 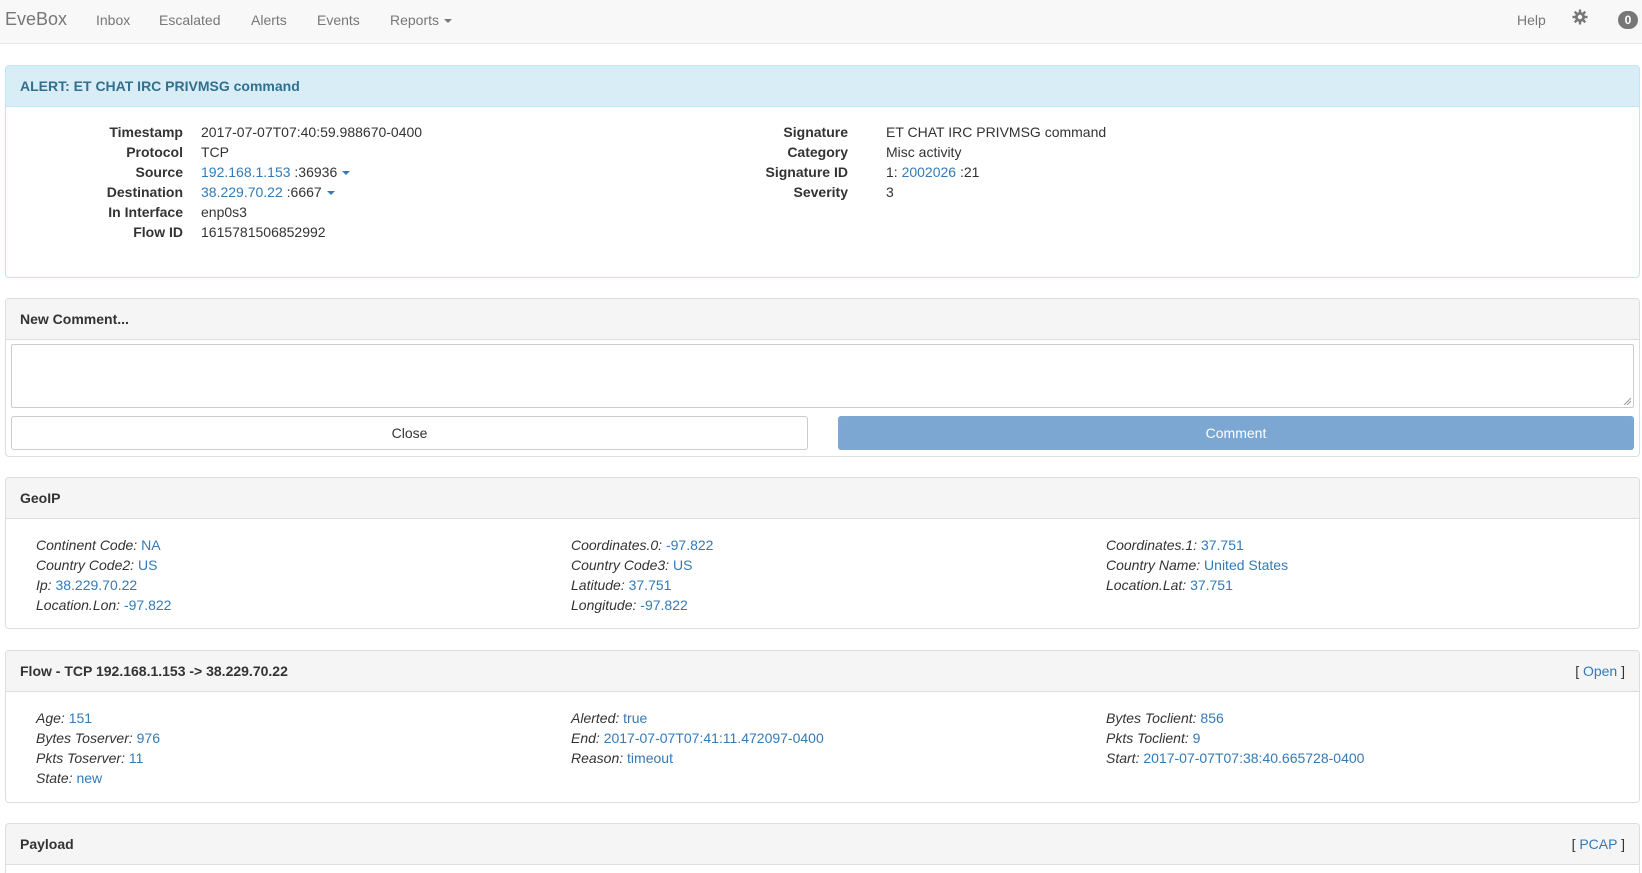 What do you see at coordinates (136, 758) in the screenshot?
I see `flow-value: 11` at bounding box center [136, 758].